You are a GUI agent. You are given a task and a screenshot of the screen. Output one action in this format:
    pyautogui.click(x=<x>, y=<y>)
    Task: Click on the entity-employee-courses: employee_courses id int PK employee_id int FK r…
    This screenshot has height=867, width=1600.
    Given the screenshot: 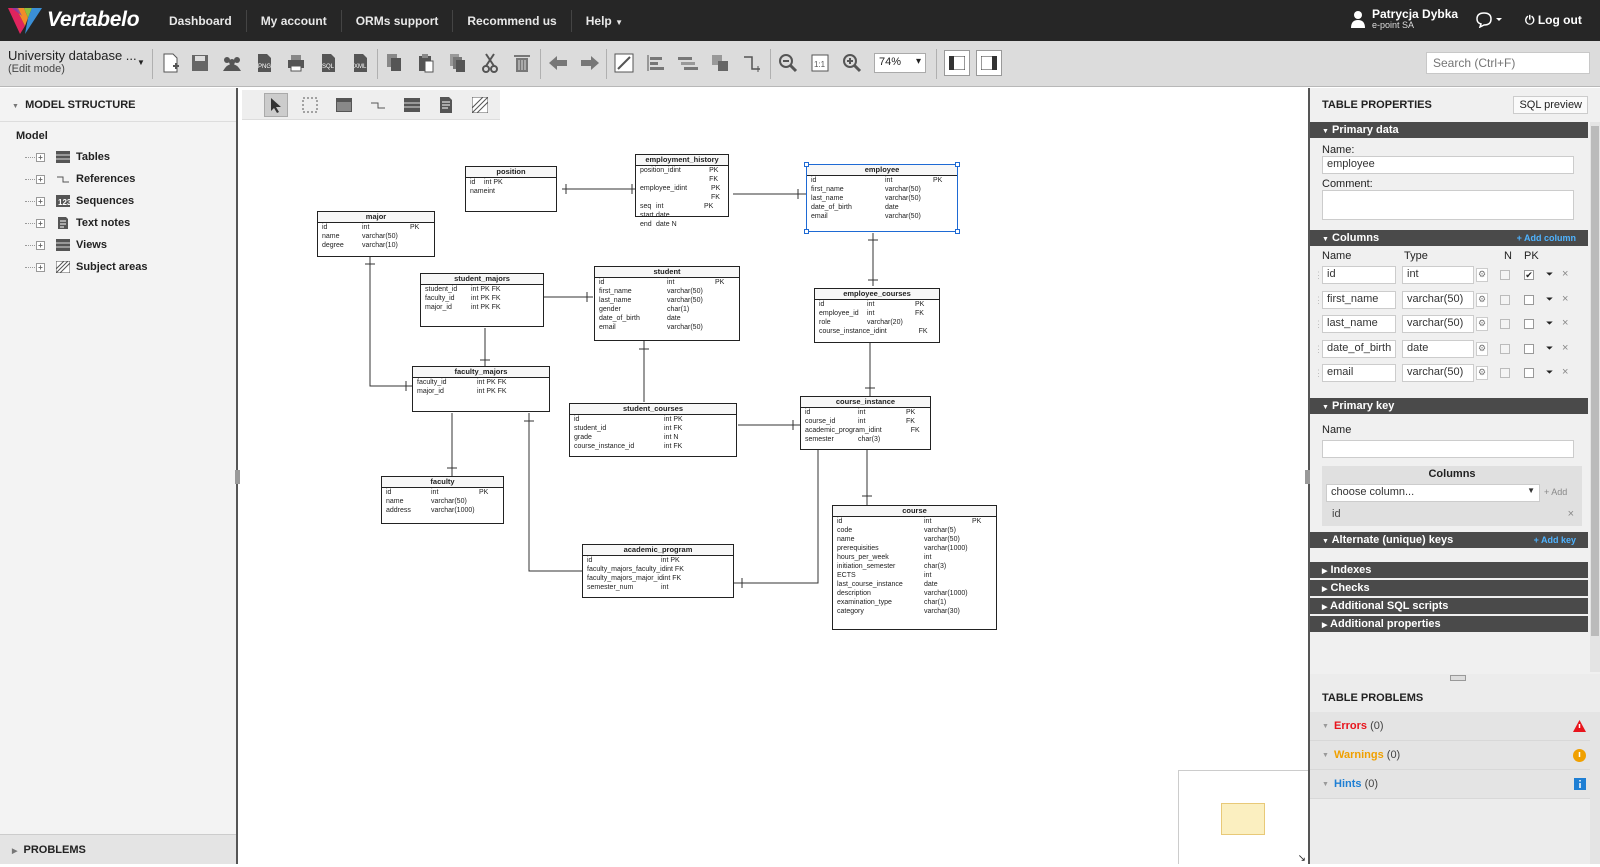 What is the action you would take?
    pyautogui.click(x=877, y=315)
    